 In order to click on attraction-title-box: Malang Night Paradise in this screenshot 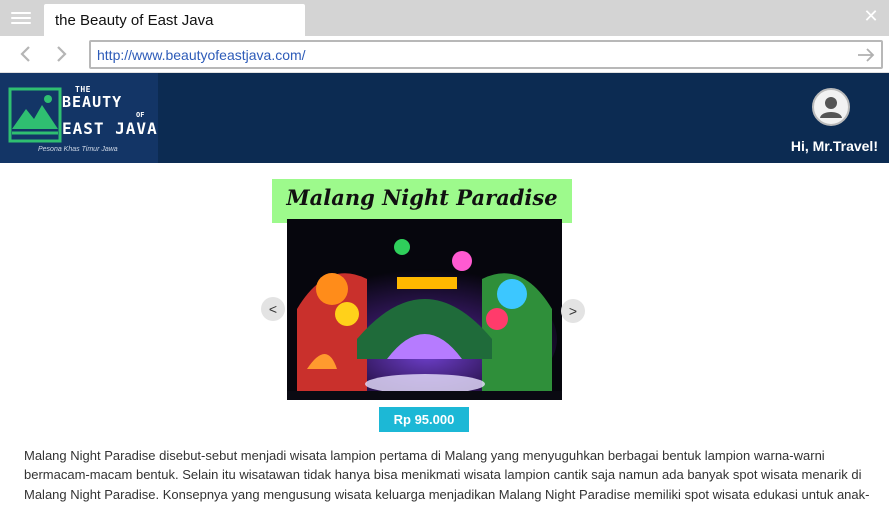, I will do `click(422, 201)`.